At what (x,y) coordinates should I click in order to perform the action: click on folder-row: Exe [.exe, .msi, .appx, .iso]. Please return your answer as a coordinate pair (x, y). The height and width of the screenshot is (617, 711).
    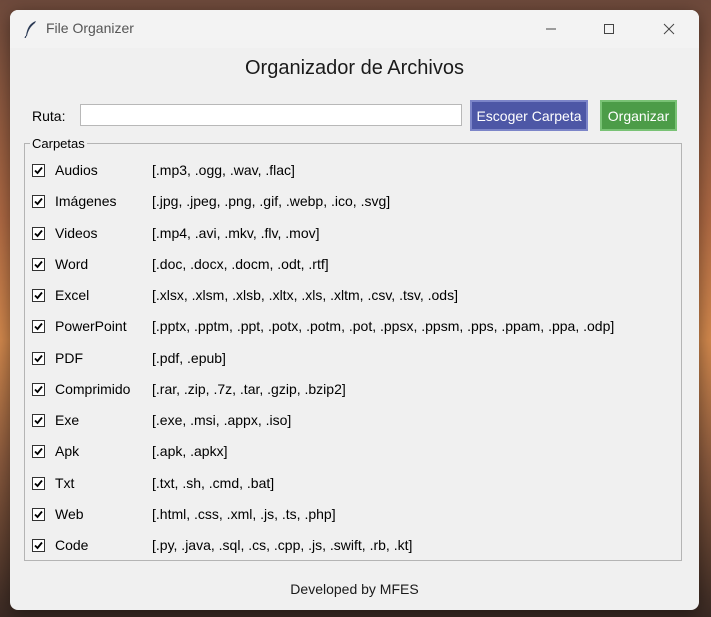
    Looking at the image, I should click on (357, 421).